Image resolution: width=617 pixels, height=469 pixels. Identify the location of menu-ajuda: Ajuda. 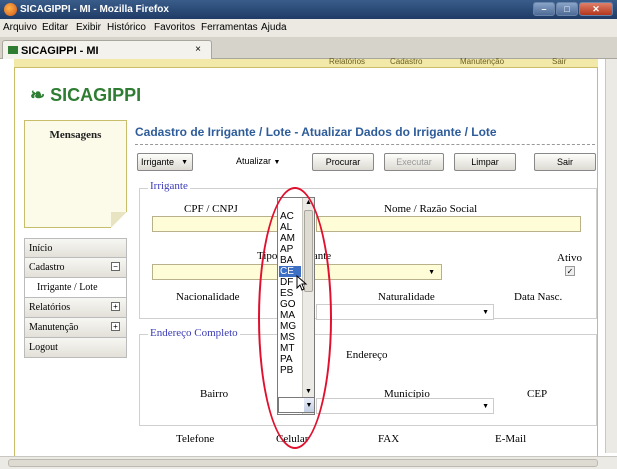
(274, 27).